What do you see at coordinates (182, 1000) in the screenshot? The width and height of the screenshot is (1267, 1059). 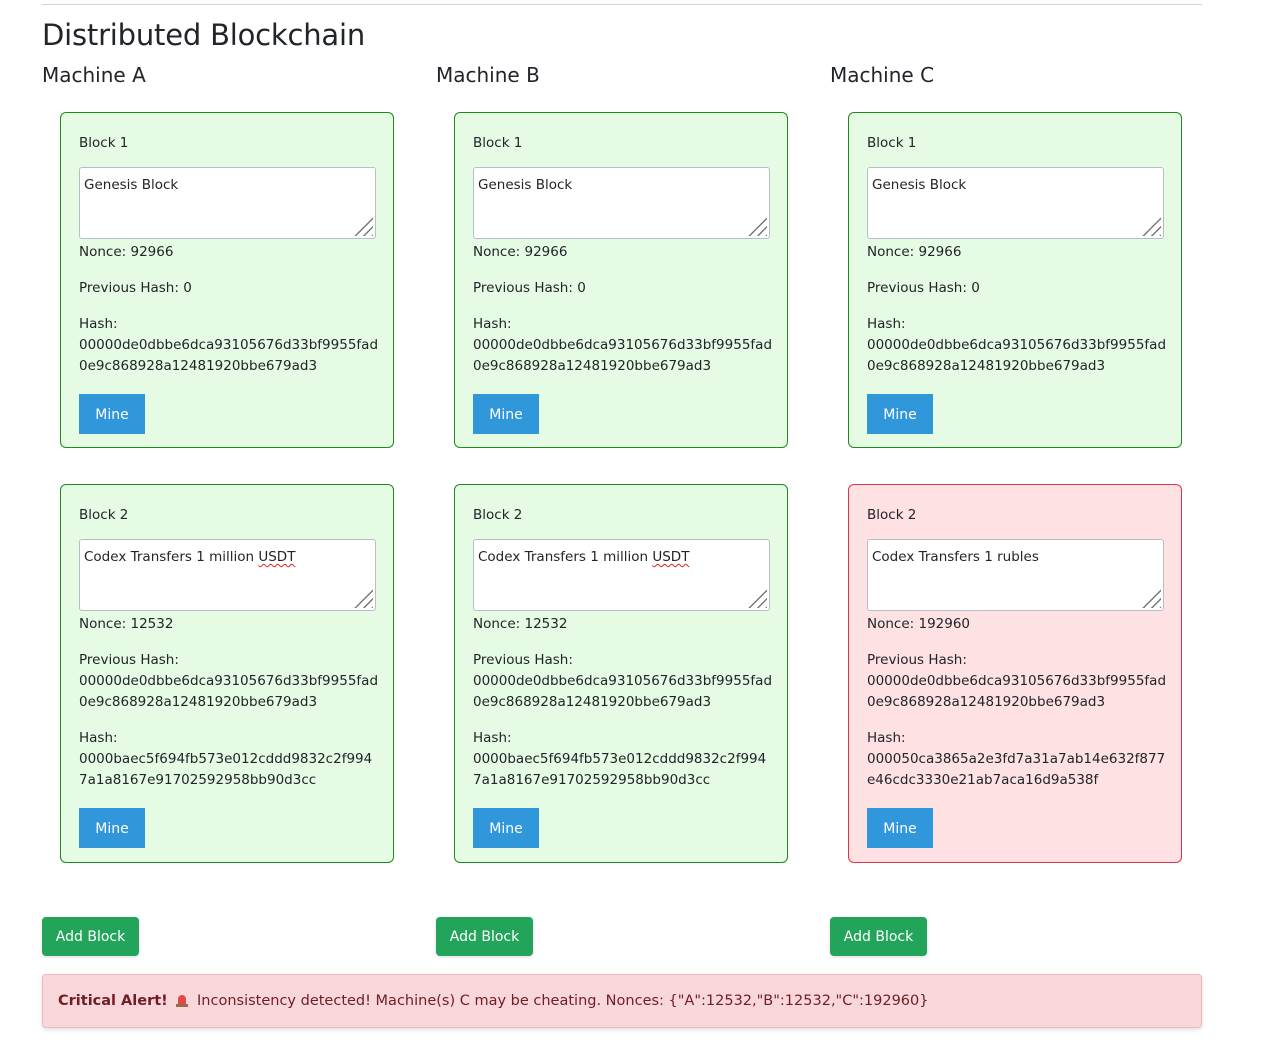 I see `siren-icon` at bounding box center [182, 1000].